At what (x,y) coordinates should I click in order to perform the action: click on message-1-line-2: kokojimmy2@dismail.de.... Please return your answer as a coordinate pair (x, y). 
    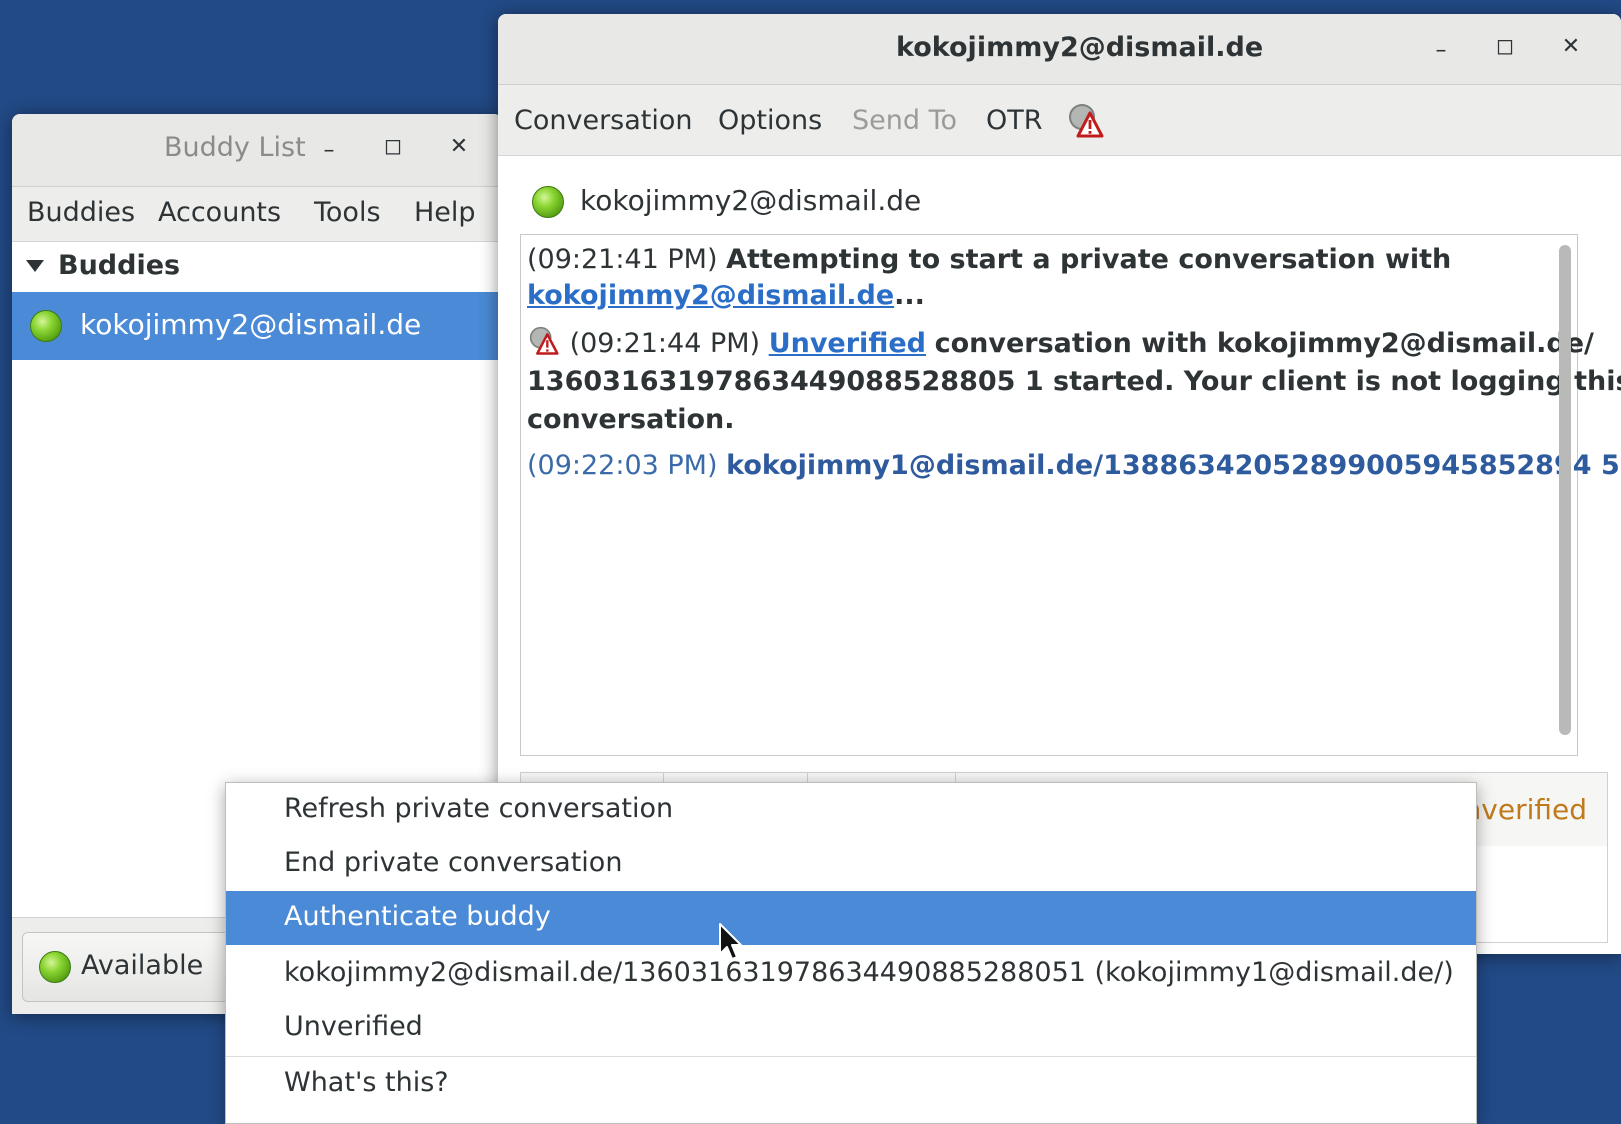
    Looking at the image, I should click on (726, 296).